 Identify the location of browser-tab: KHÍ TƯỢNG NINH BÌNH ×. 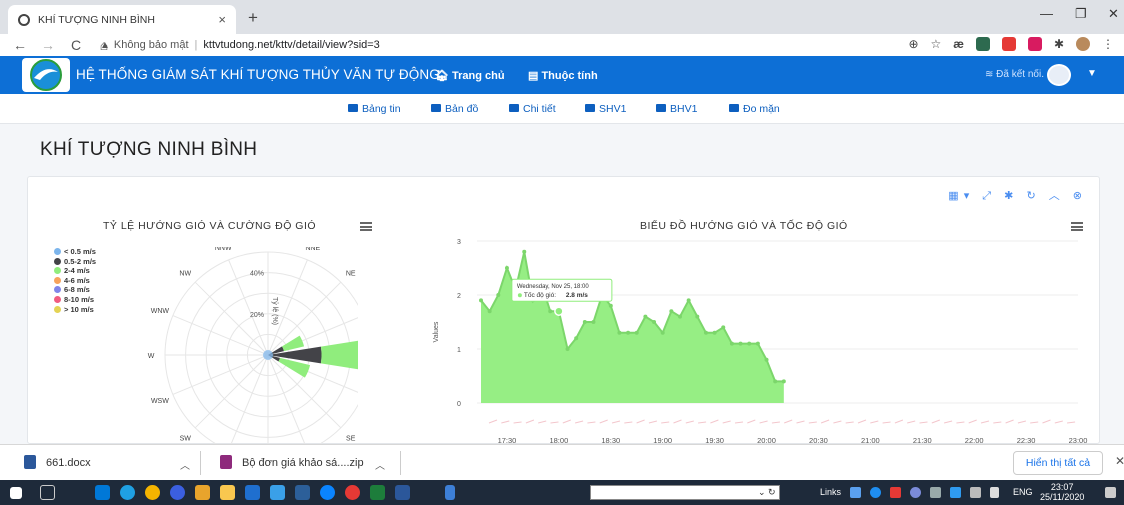
(122, 19).